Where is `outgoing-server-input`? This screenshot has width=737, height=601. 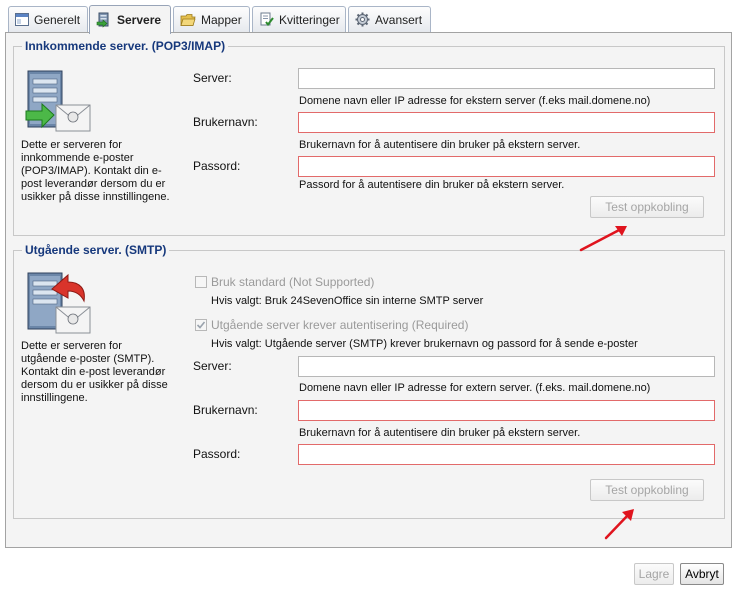 outgoing-server-input is located at coordinates (506, 366).